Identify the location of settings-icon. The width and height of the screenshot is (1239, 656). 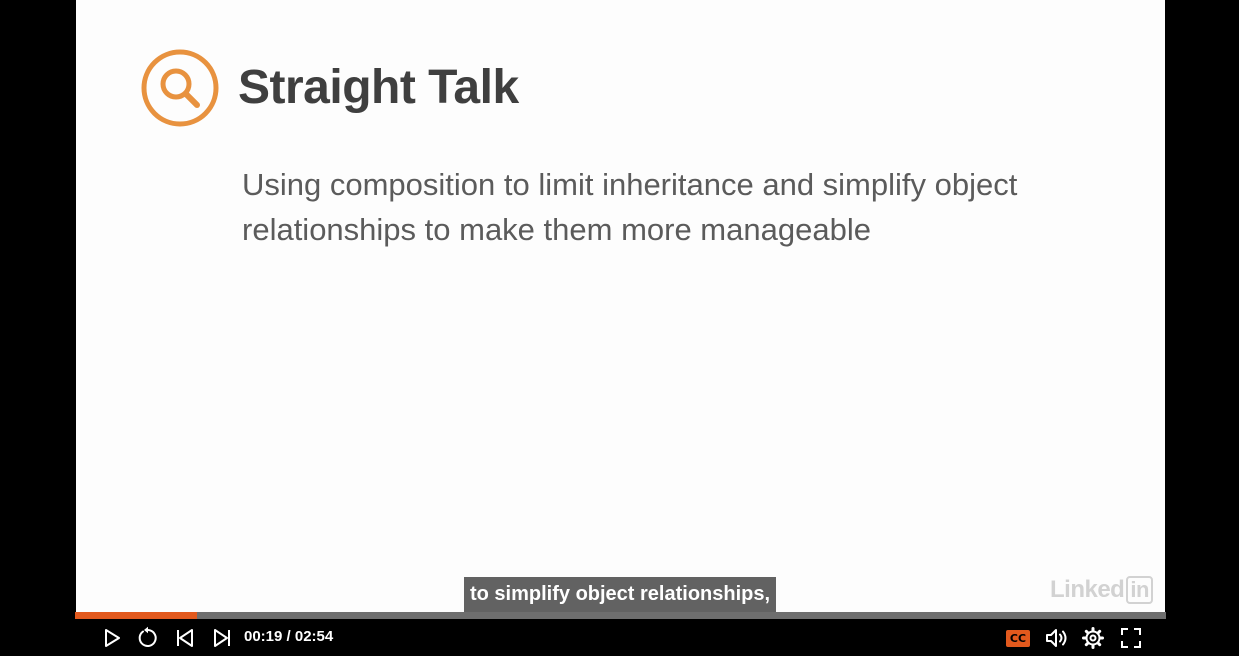
(1093, 638).